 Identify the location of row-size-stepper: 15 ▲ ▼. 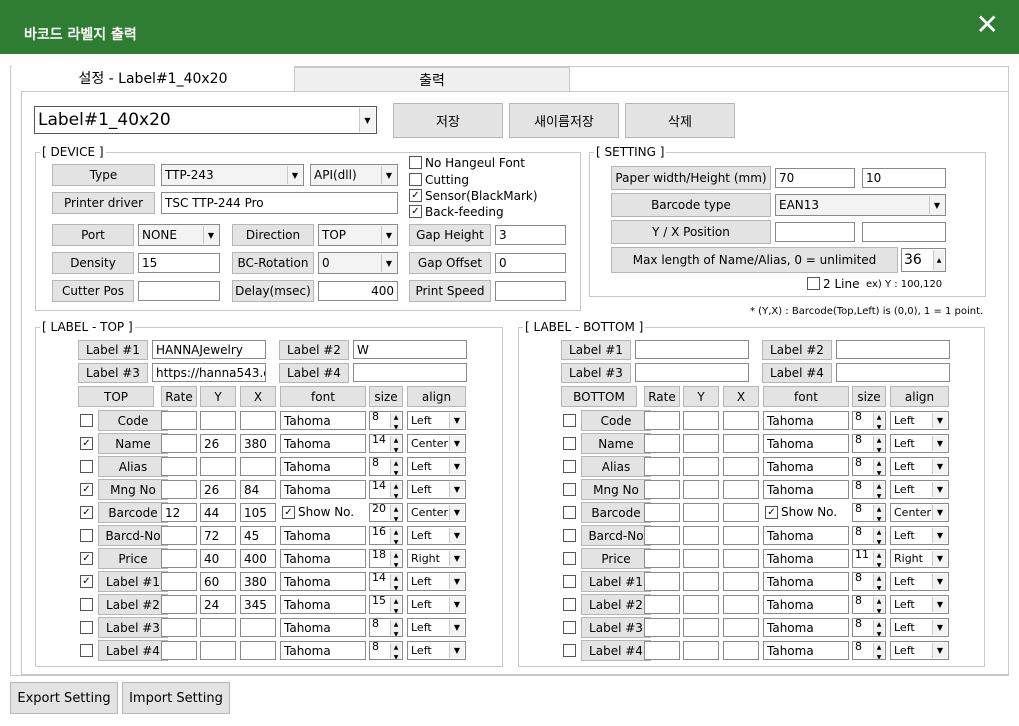
(386, 604).